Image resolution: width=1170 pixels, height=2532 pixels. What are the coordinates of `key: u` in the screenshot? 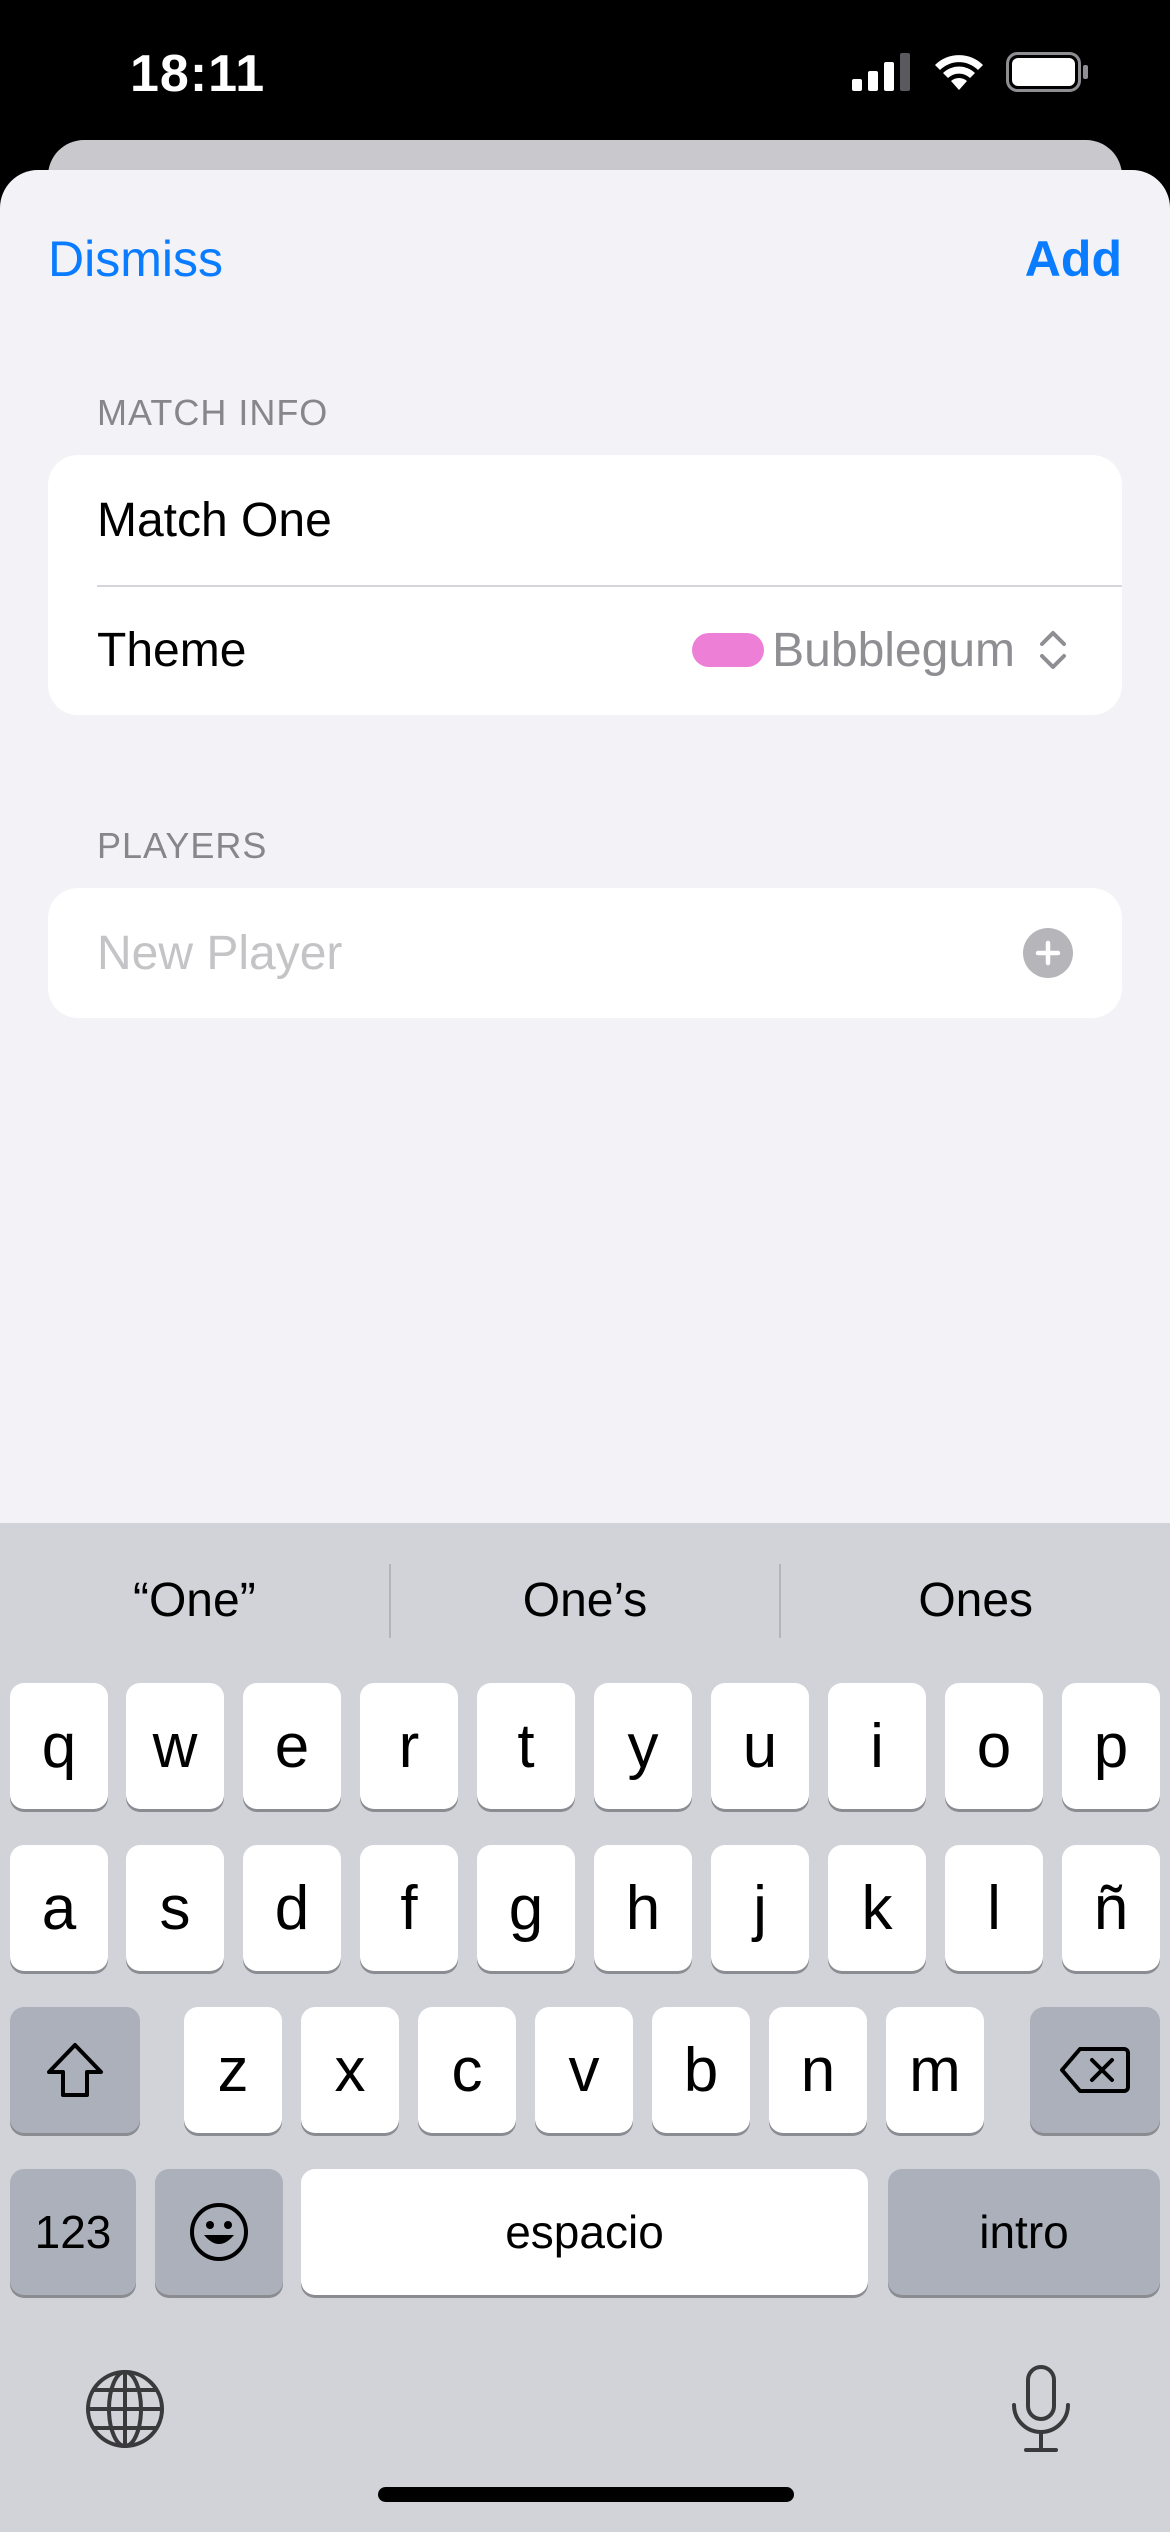 It's located at (760, 1746).